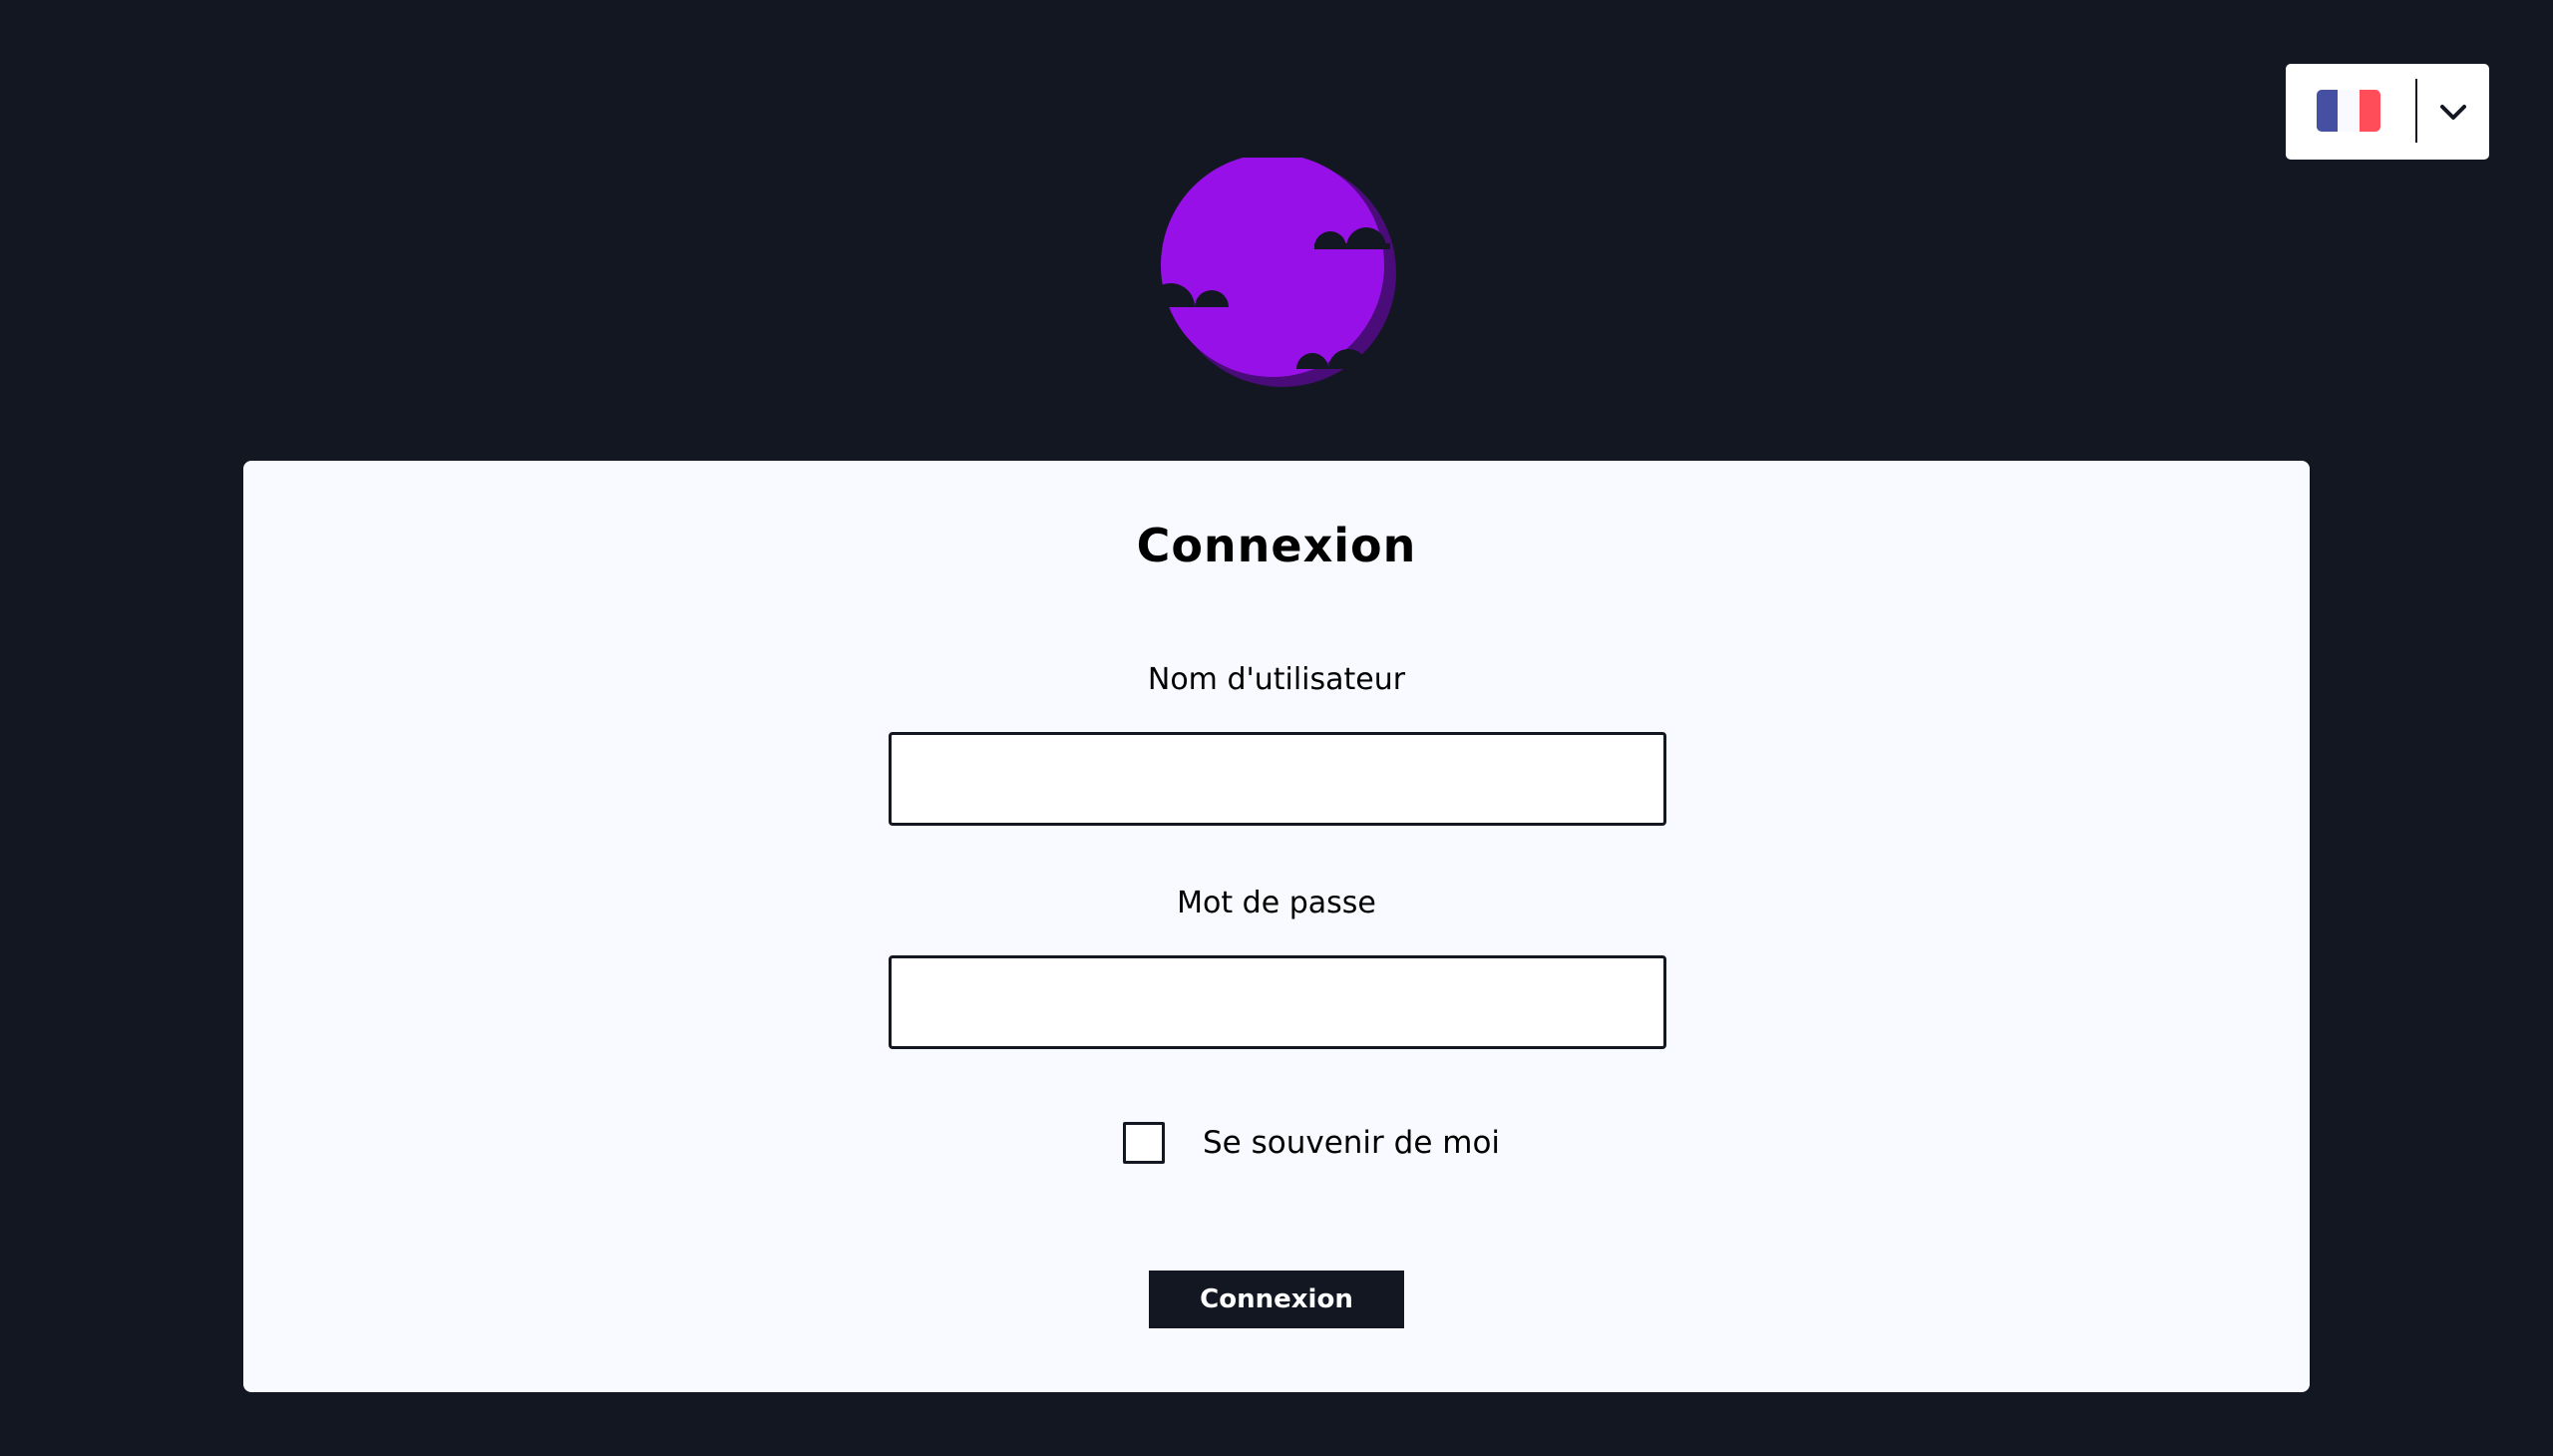 This screenshot has height=1456, width=2553. I want to click on password-input, so click(1278, 1002).